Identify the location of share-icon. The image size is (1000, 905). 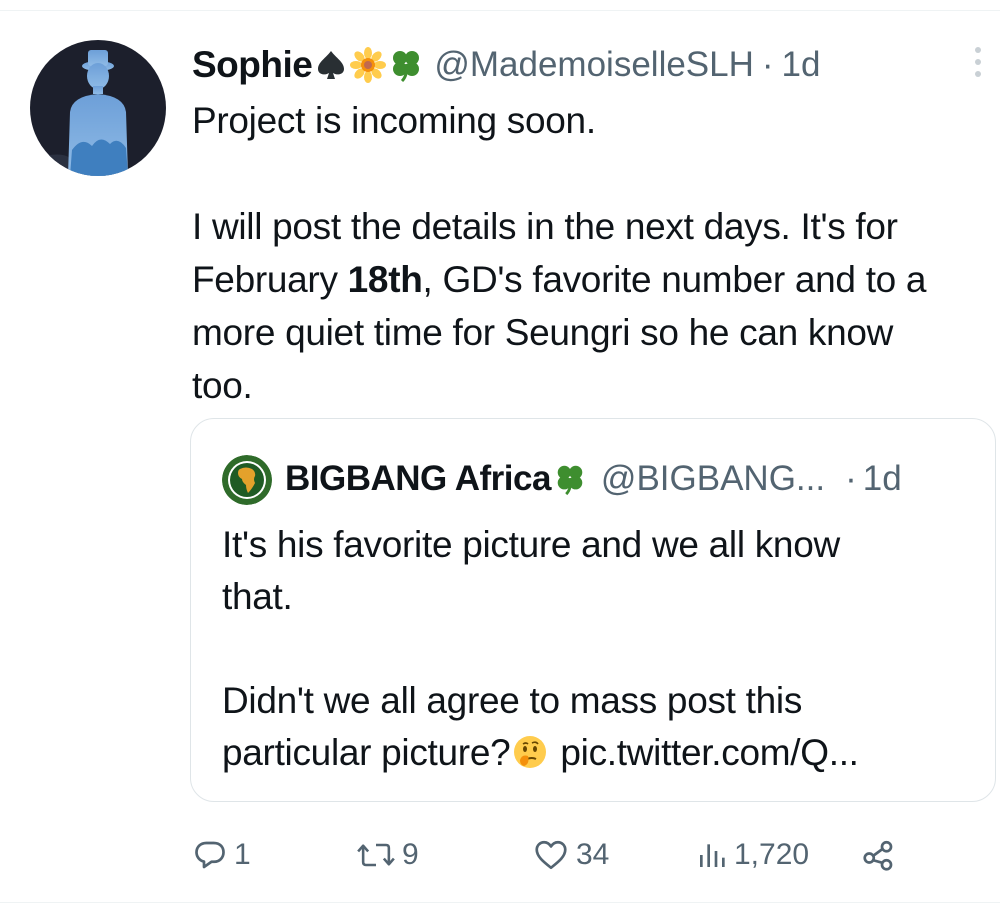
(878, 855).